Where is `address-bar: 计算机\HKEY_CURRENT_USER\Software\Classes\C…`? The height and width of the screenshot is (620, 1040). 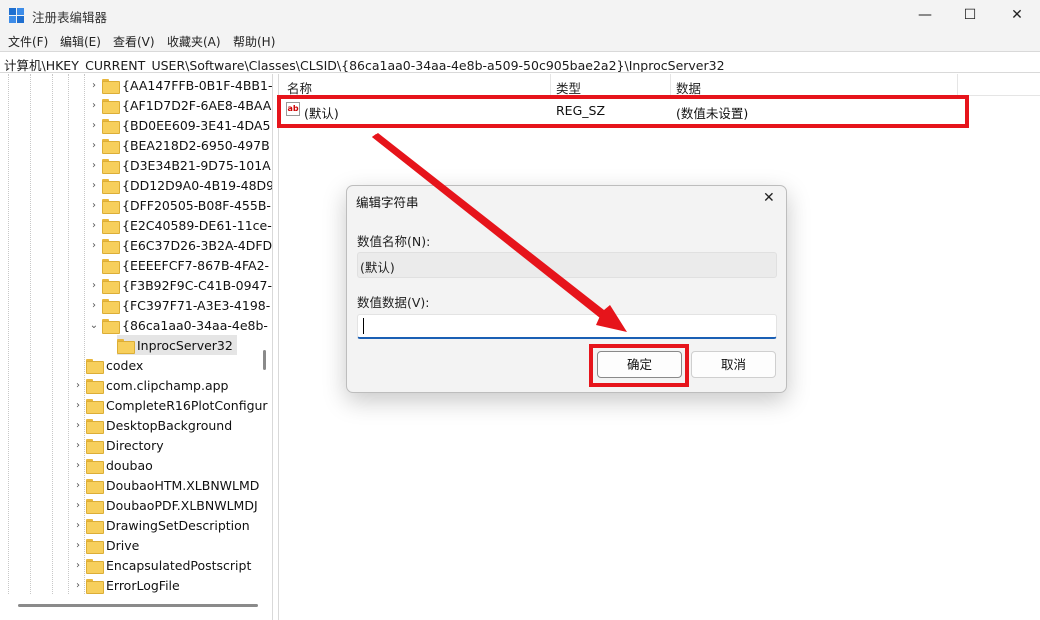
address-bar: 计算机\HKEY_CURRENT_USER\Software\Classes\C… is located at coordinates (520, 62).